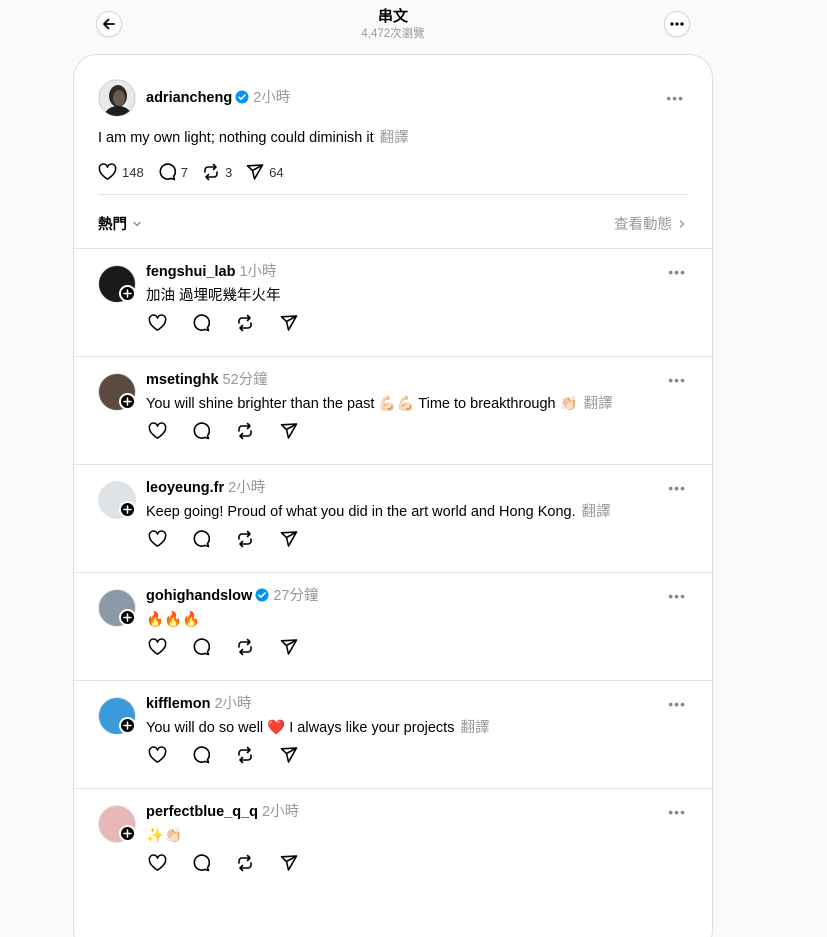 This screenshot has width=827, height=937. I want to click on reply-username: msetinghk, so click(182, 380).